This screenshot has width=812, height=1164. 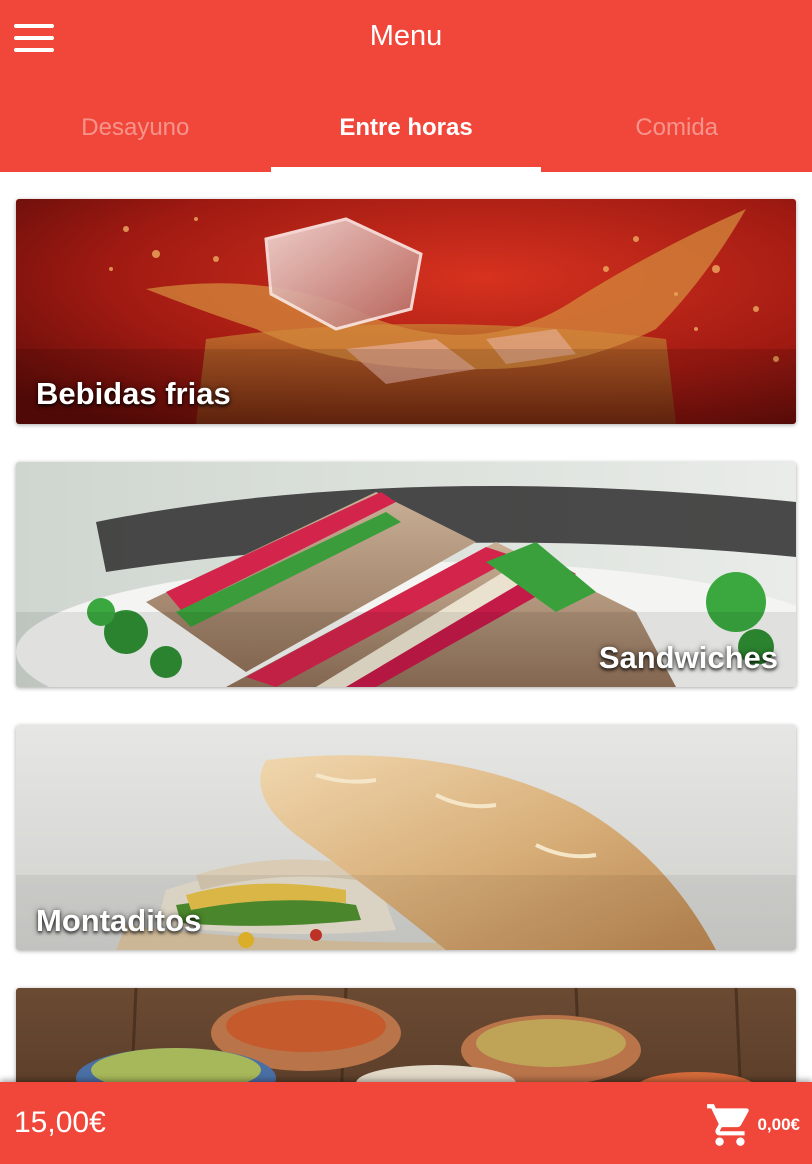 What do you see at coordinates (133, 393) in the screenshot?
I see `category-label: Bebidas frias` at bounding box center [133, 393].